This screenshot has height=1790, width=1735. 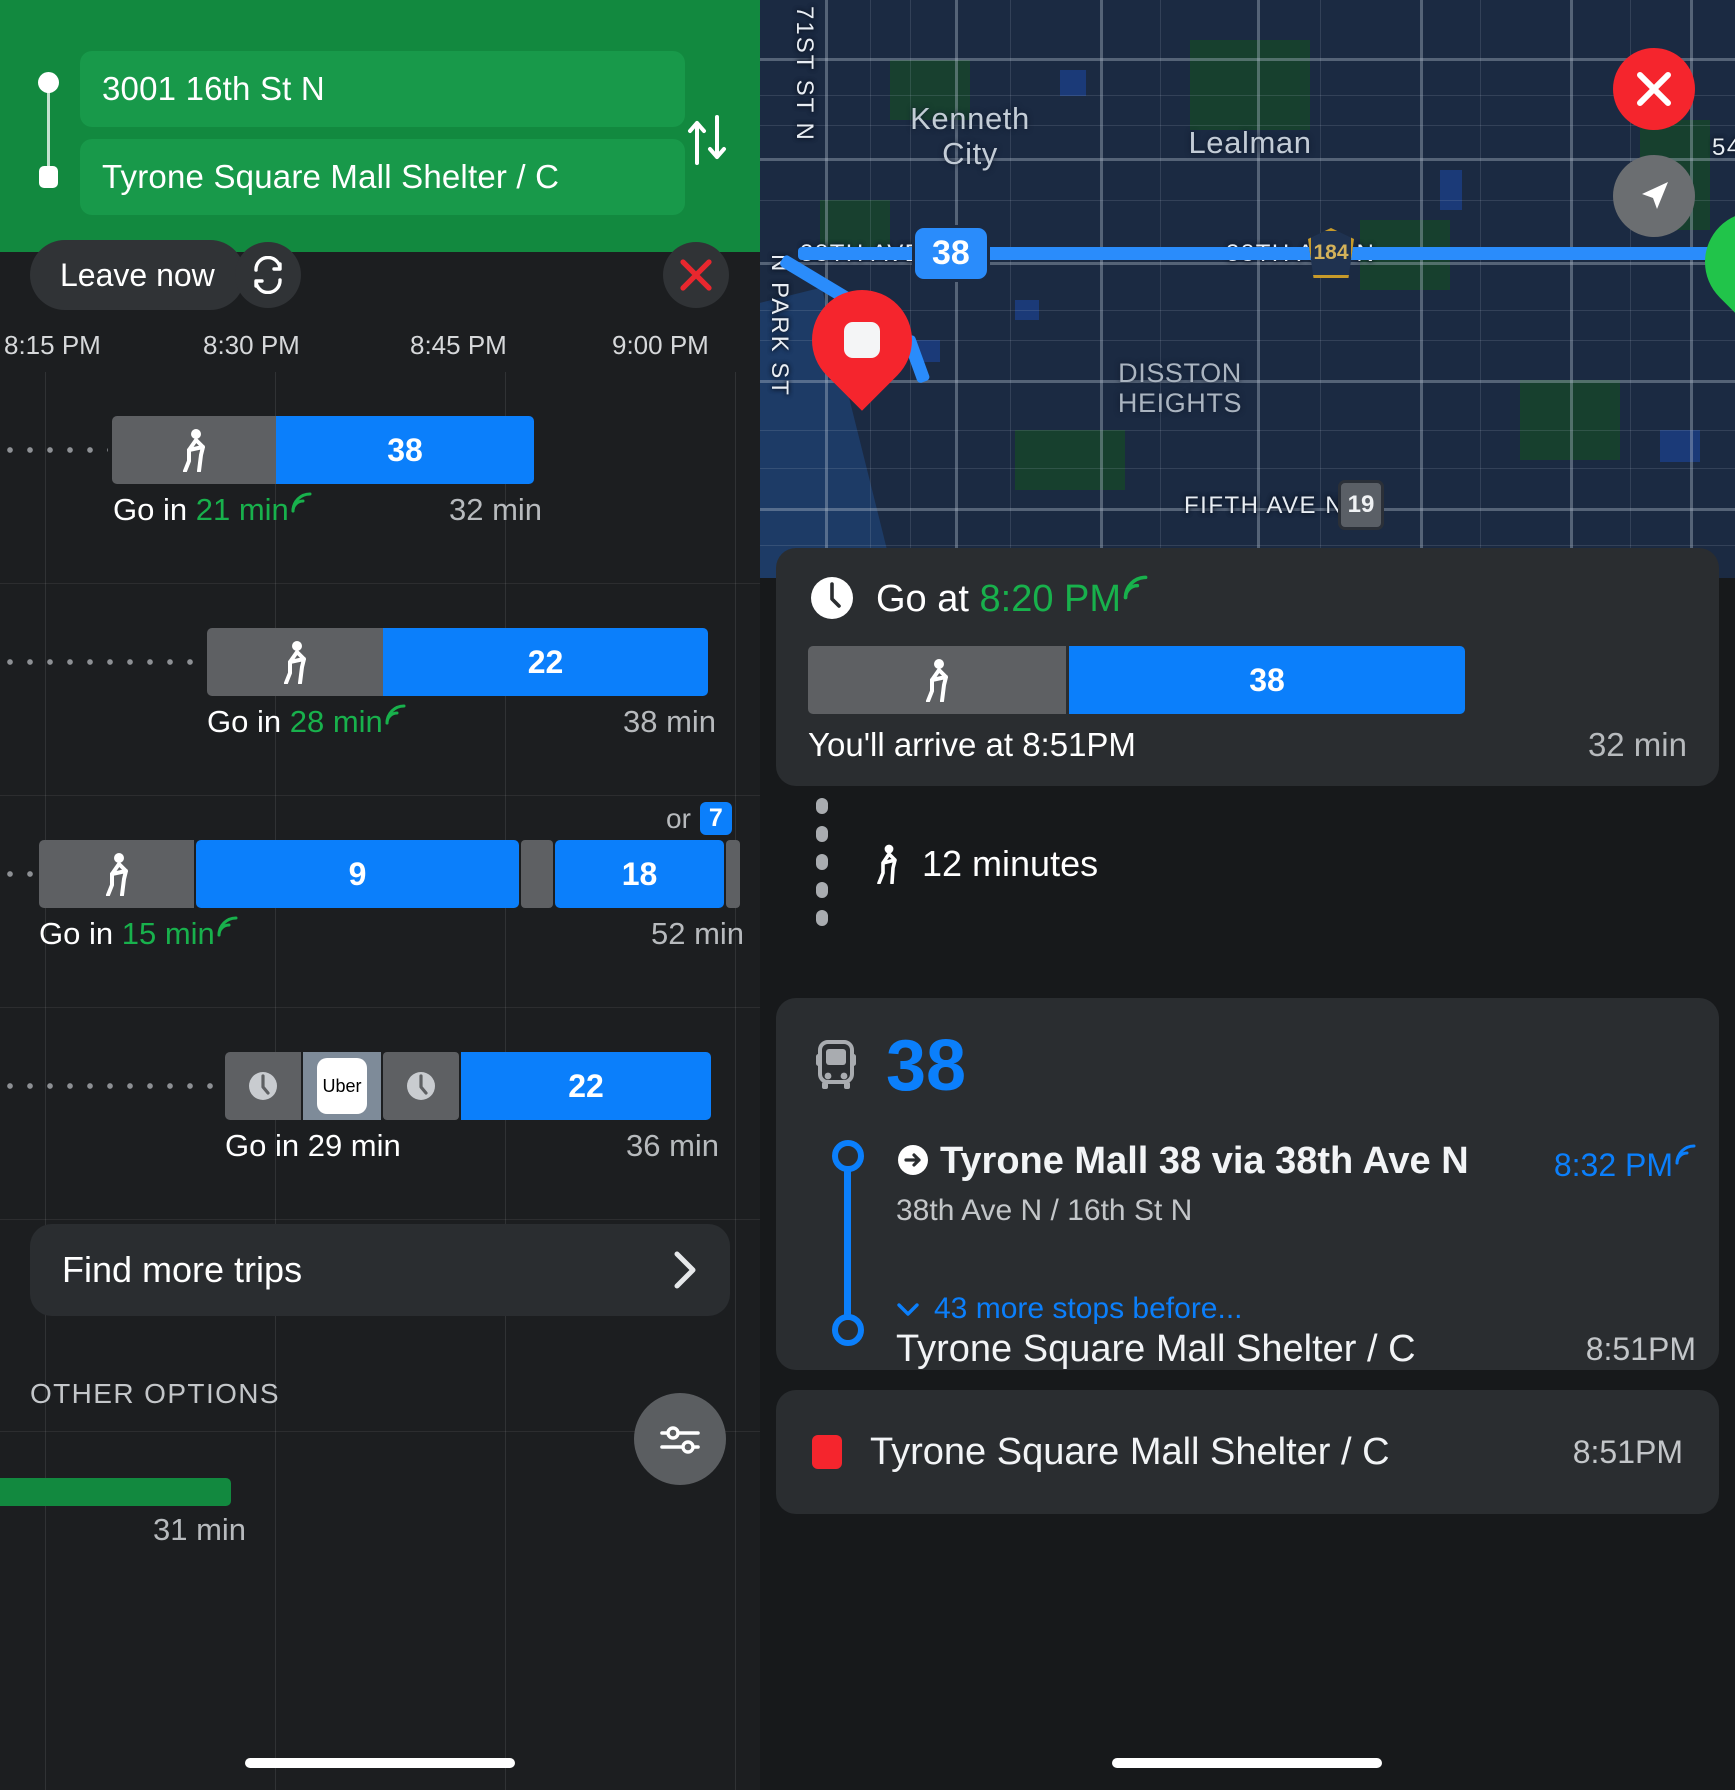 I want to click on trip-option-row: Uber 22 Go in 29 min 36 min, so click(x=380, y=1114).